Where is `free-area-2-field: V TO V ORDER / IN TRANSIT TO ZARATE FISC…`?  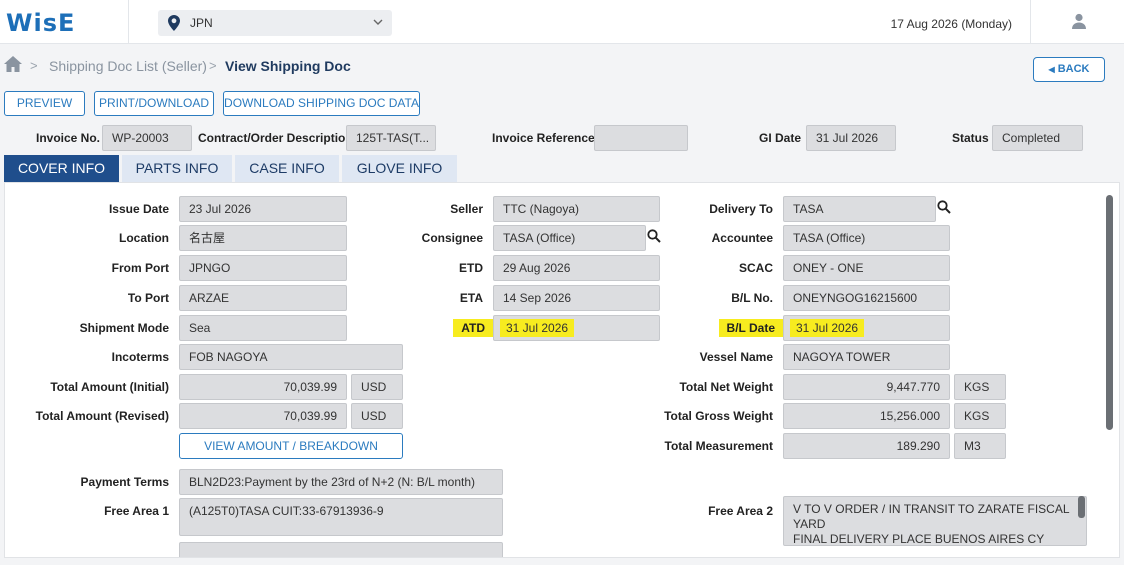 free-area-2-field: V TO V ORDER / IN TRANSIT TO ZARATE FISC… is located at coordinates (935, 521).